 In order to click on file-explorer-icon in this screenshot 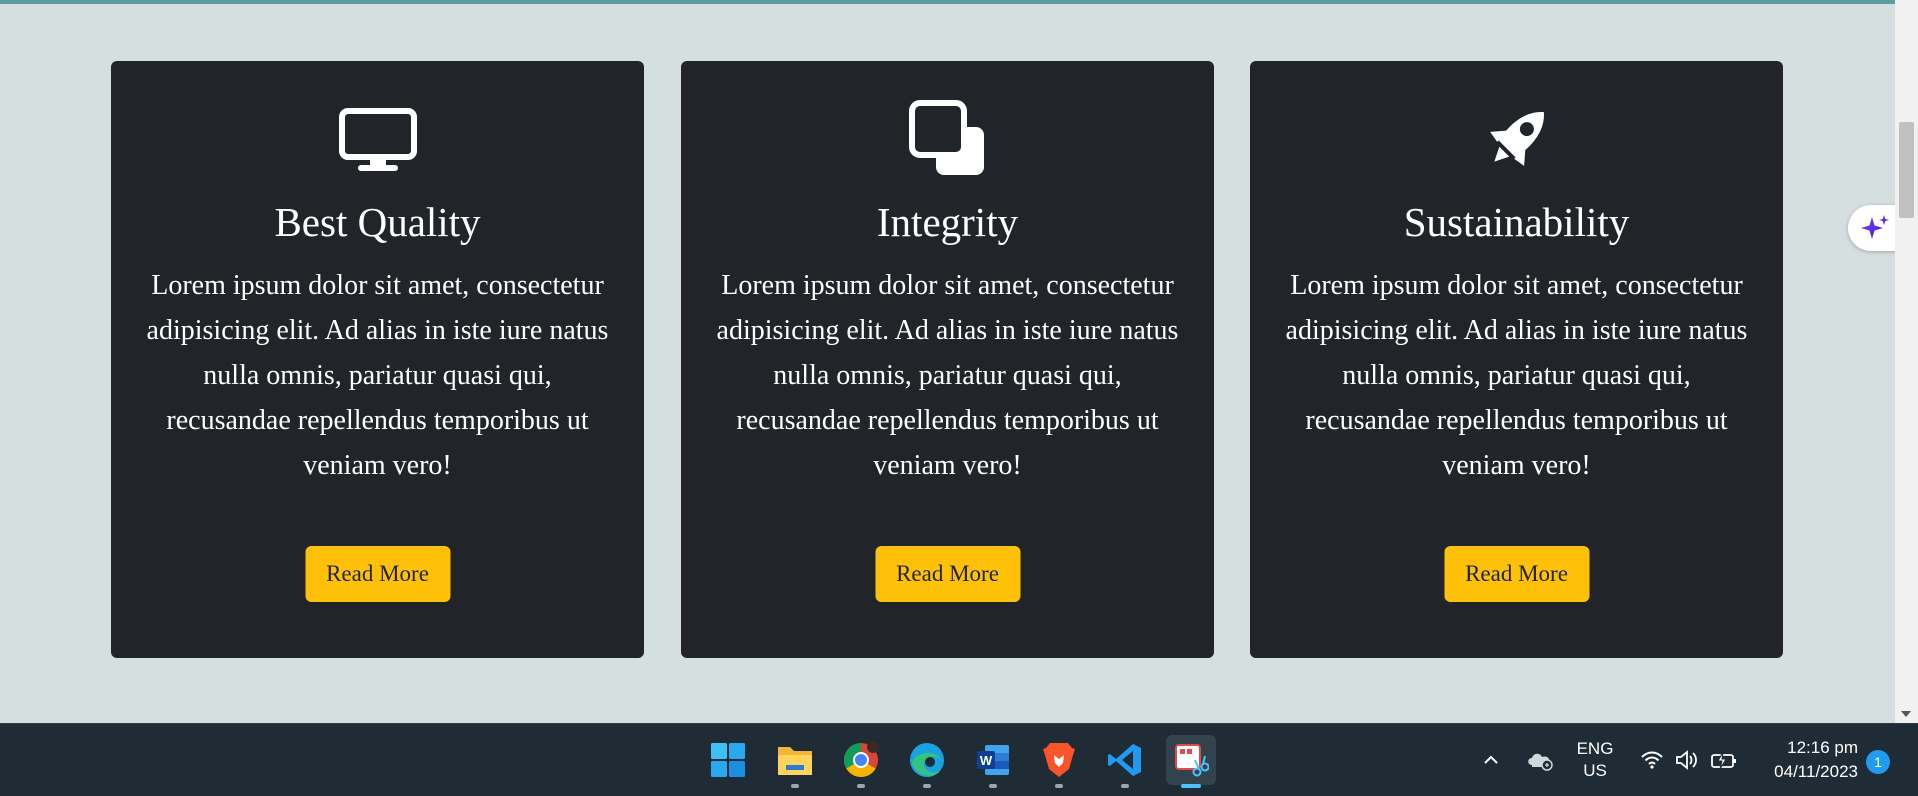, I will do `click(795, 761)`.